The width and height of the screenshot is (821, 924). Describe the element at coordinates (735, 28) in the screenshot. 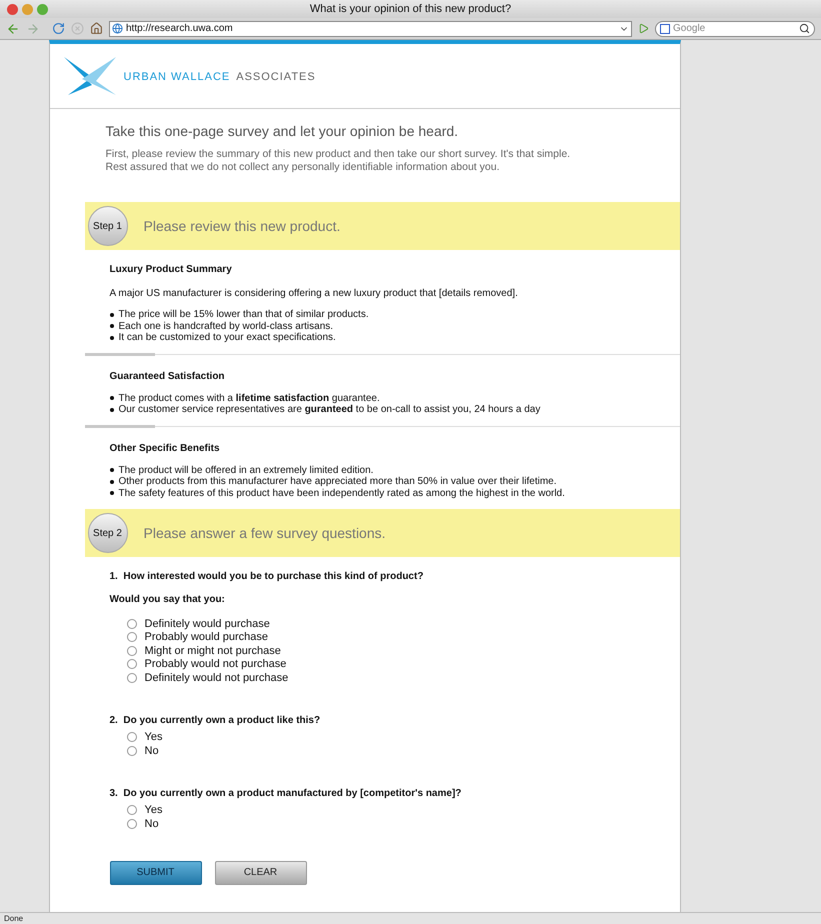

I see `search-field: Google` at that location.